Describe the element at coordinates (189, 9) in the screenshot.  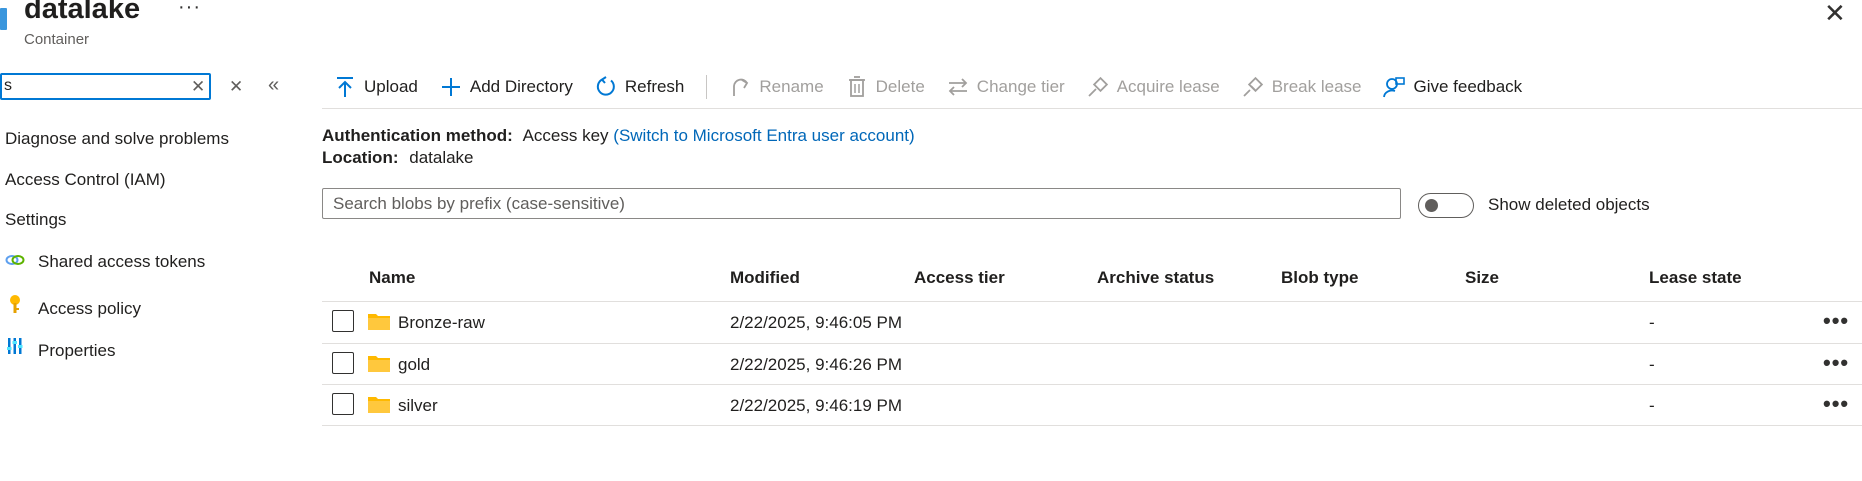
I see `more-actions-button: ···` at that location.